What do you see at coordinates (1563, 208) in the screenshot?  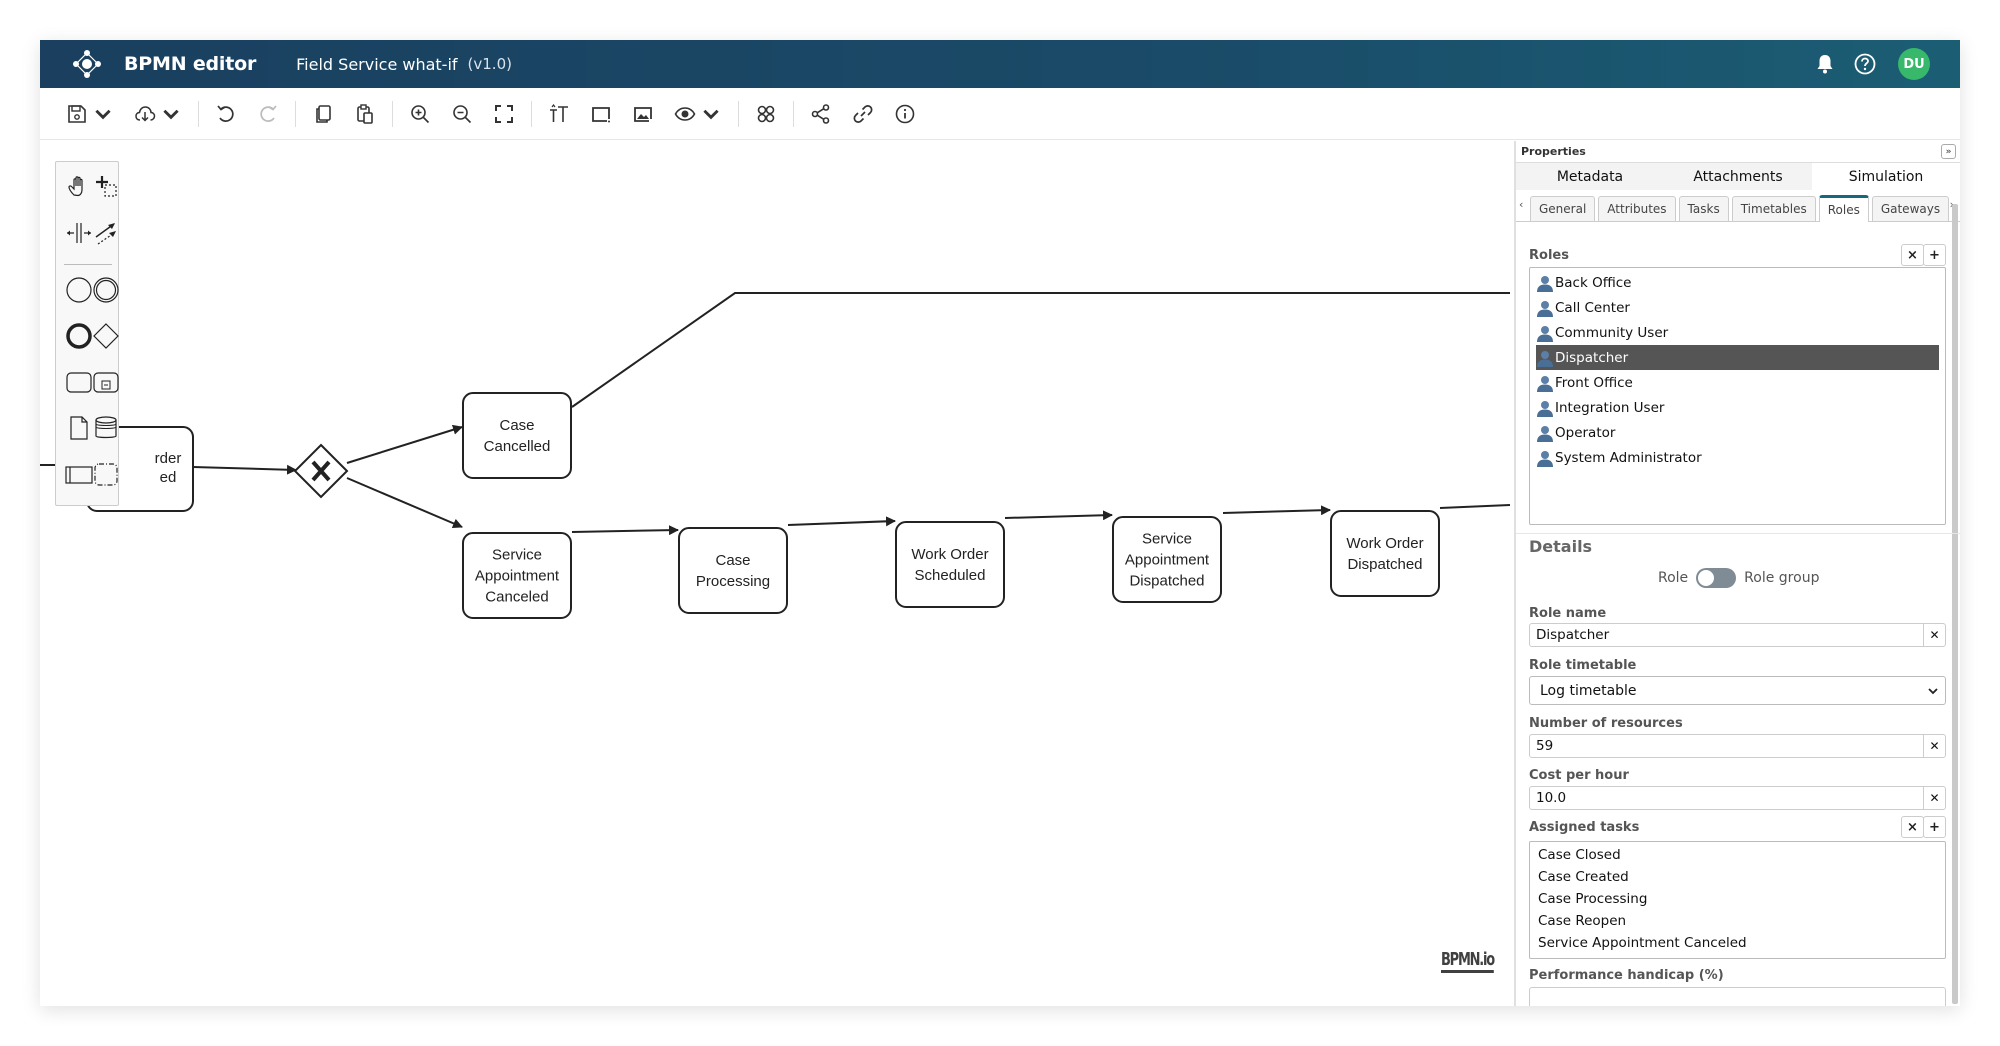 I see `subtab-general: General` at bounding box center [1563, 208].